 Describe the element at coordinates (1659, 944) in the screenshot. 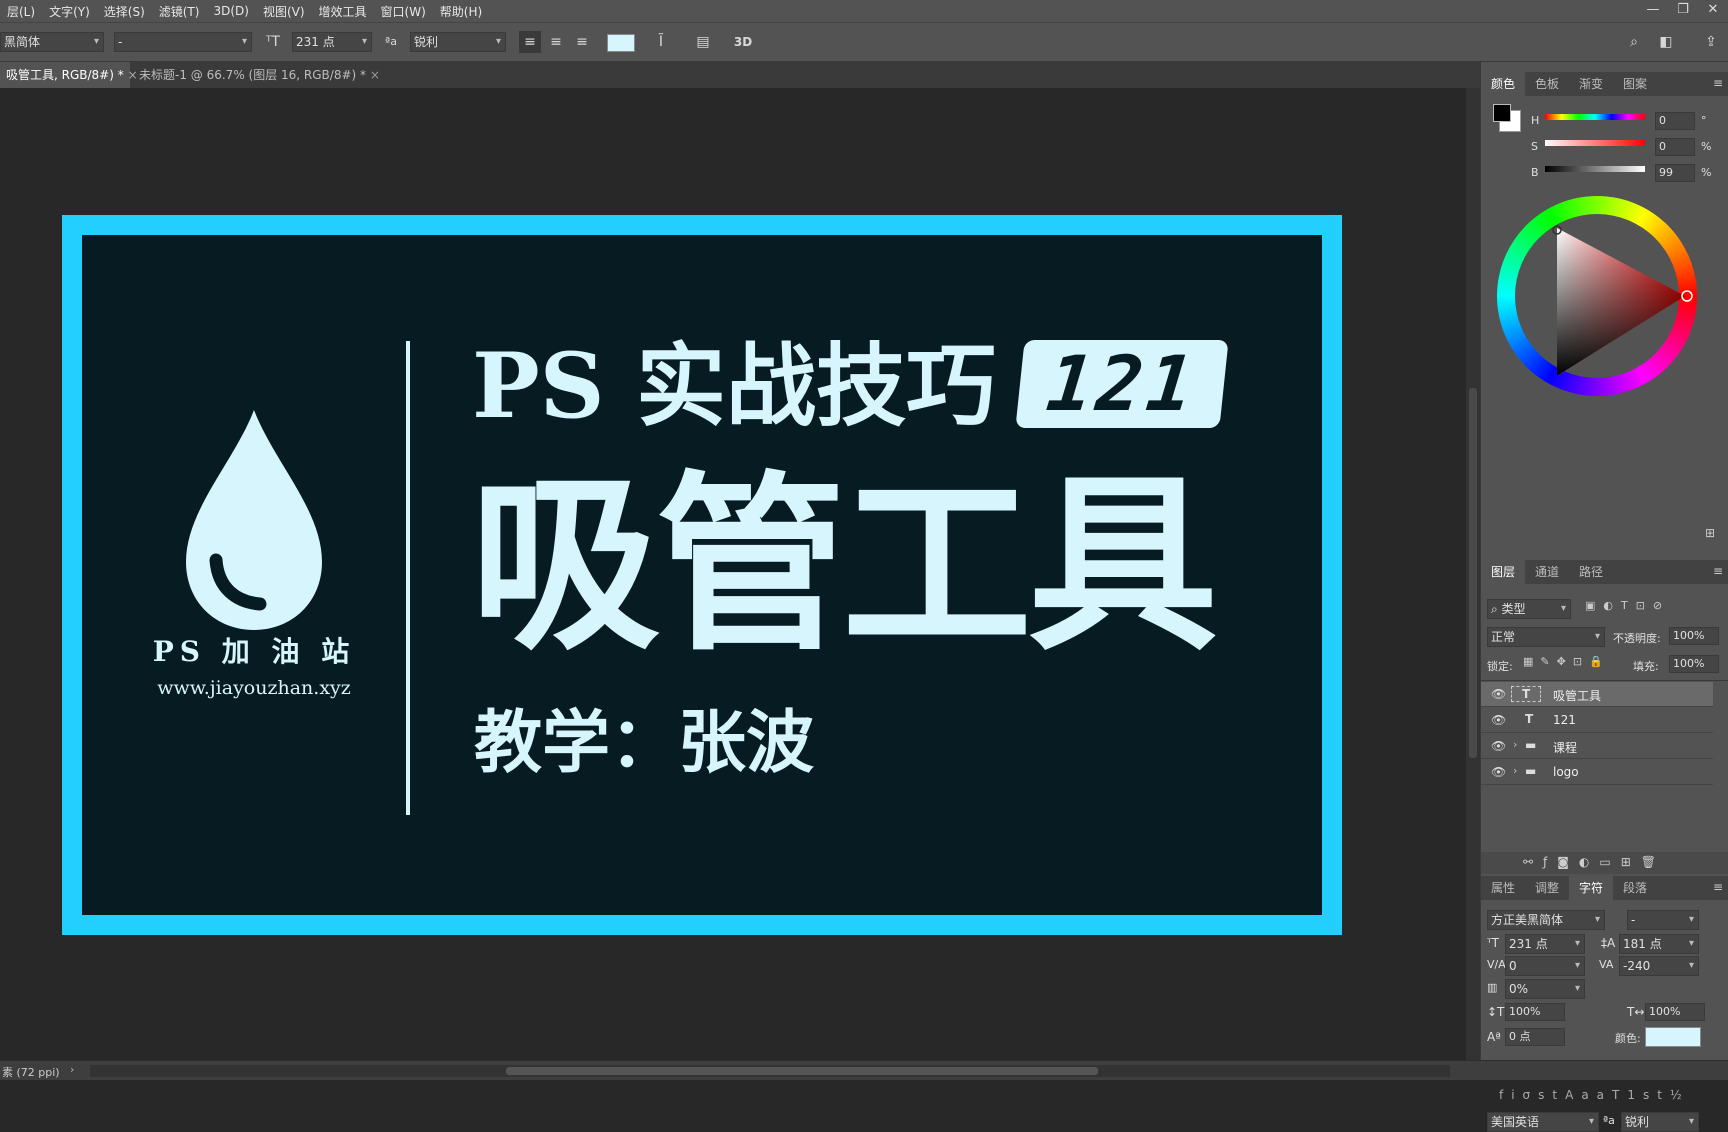

I see `char-leading-input: 181 点 ▾` at that location.